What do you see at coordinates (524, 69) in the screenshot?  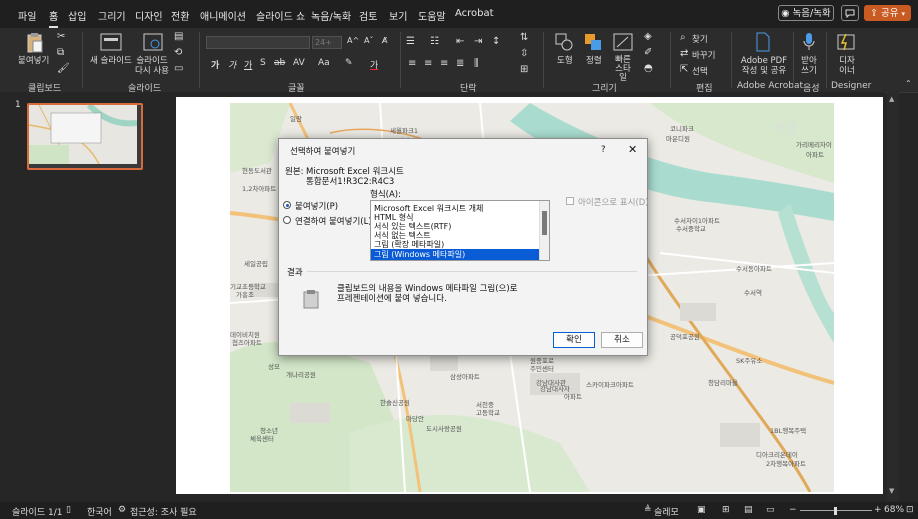 I see `smartart-icon: ⊞` at bounding box center [524, 69].